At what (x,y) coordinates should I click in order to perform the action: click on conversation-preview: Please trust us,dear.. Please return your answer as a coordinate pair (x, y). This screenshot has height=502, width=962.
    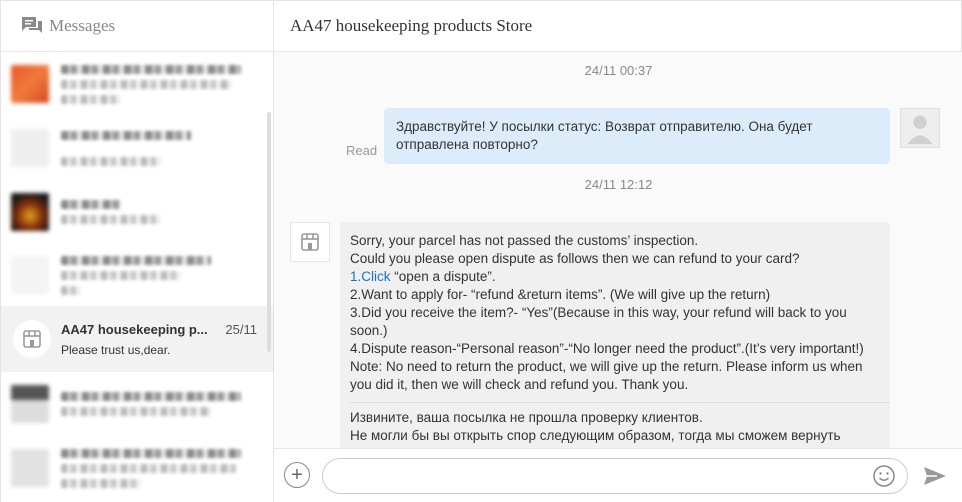
    Looking at the image, I should click on (116, 349).